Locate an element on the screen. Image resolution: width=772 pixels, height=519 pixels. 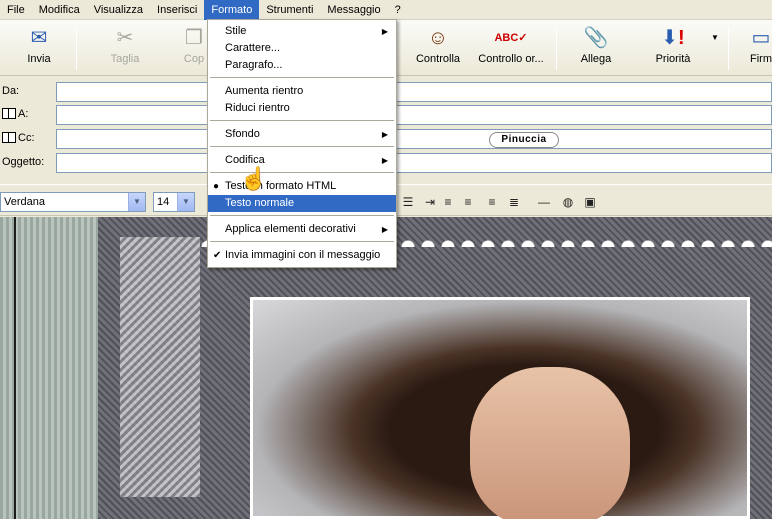
cc-field: Pinuccia is located at coordinates (414, 139).